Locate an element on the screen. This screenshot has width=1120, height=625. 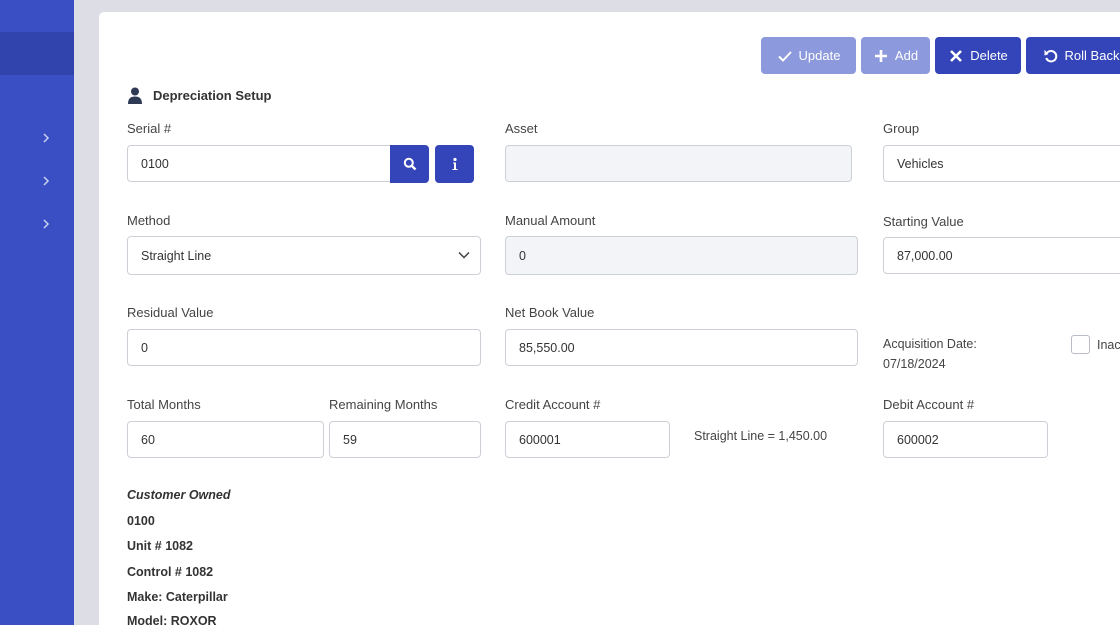
sidebar is located at coordinates (37, 312).